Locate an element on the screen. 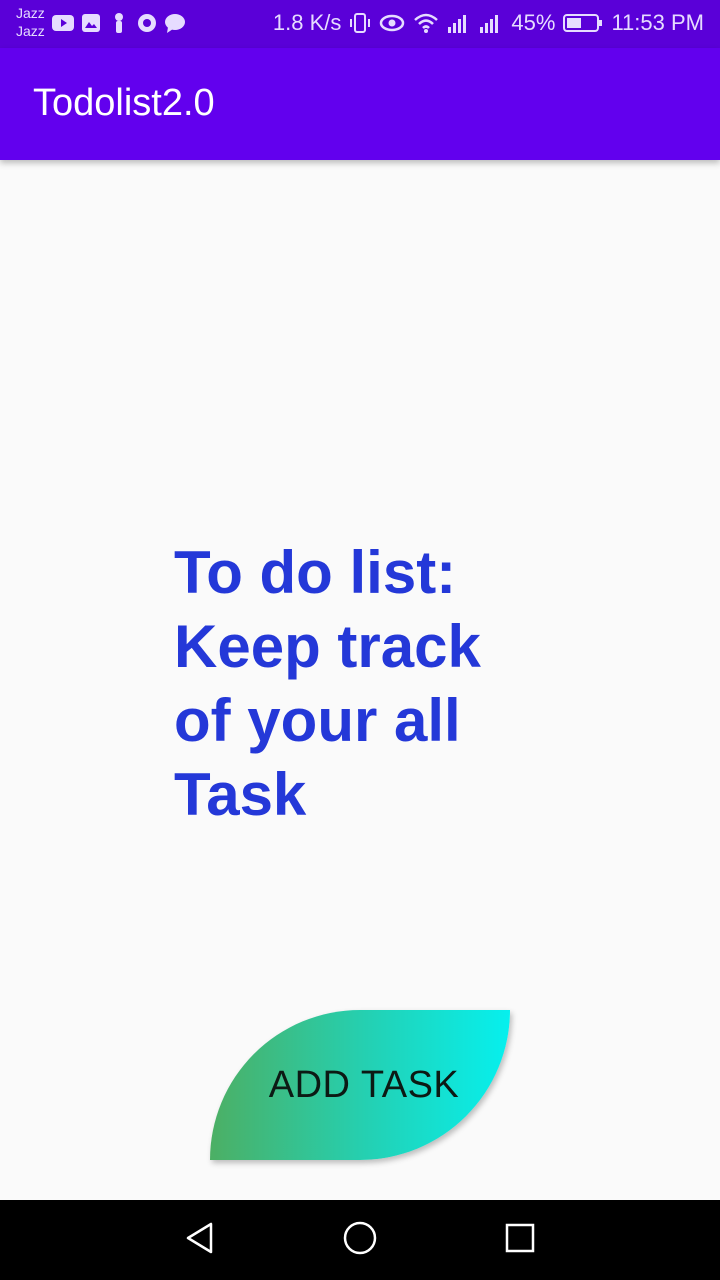 Image resolution: width=720 pixels, height=1280 pixels. home-button is located at coordinates (360, 1240).